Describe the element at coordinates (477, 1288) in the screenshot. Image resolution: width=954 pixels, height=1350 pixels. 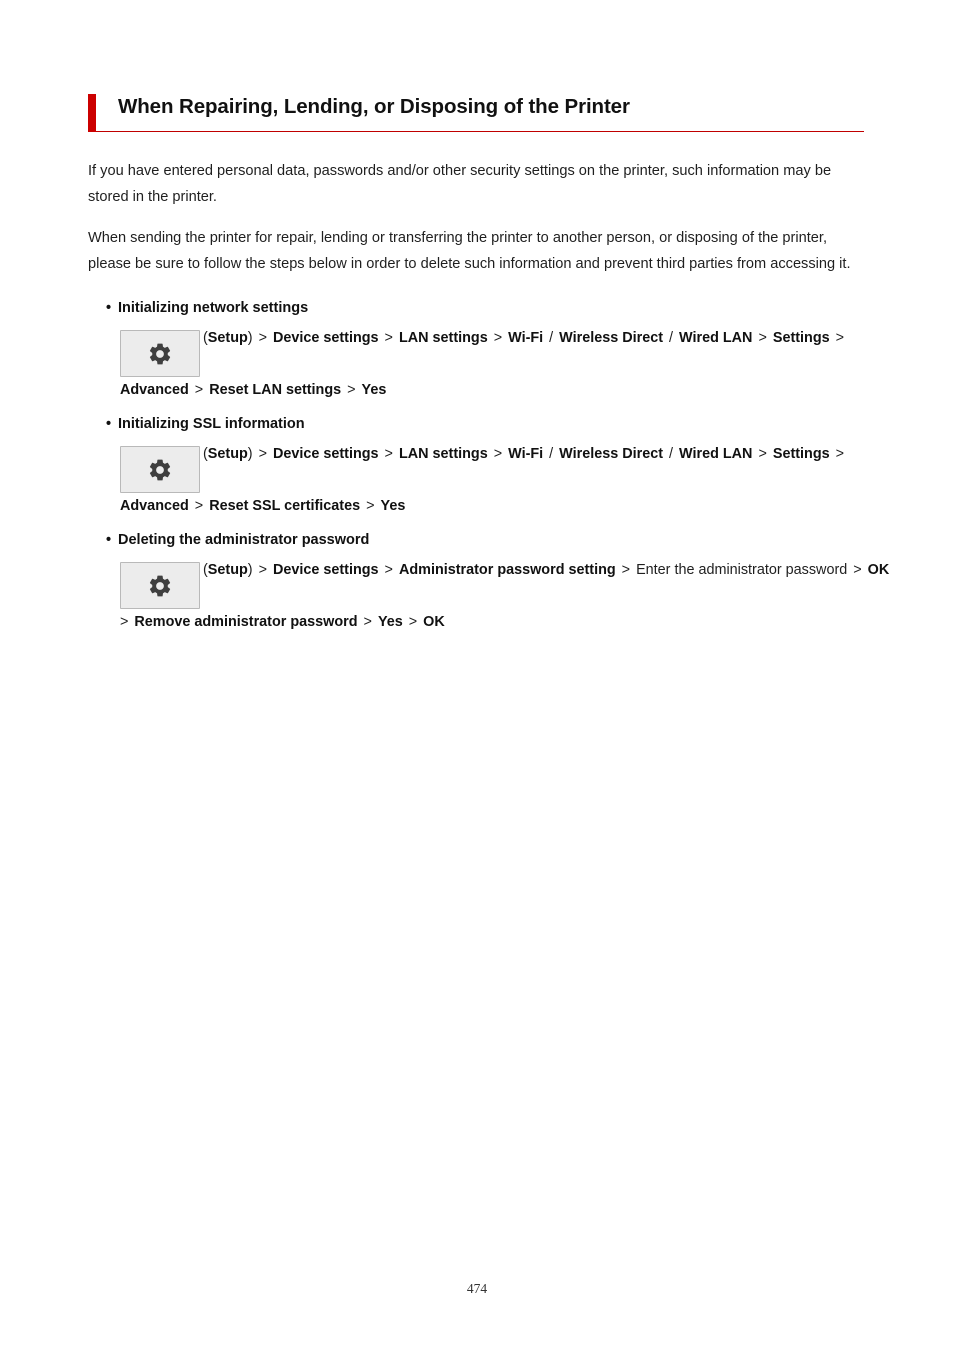
I see `page-number: 474` at that location.